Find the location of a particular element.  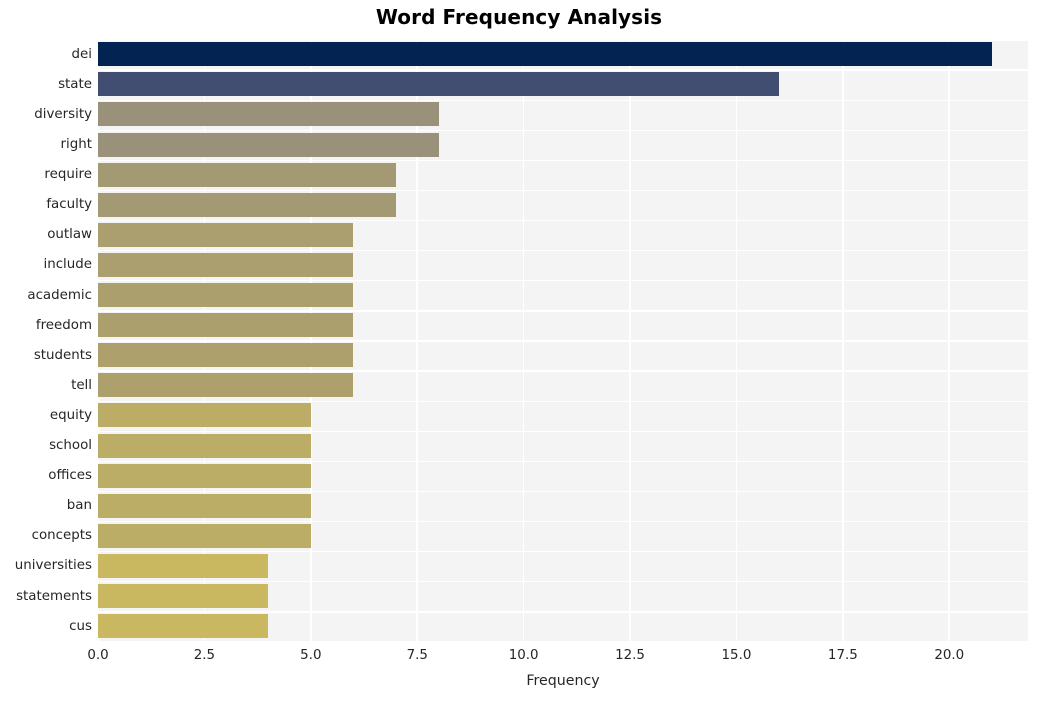

bar-right is located at coordinates (268, 144).